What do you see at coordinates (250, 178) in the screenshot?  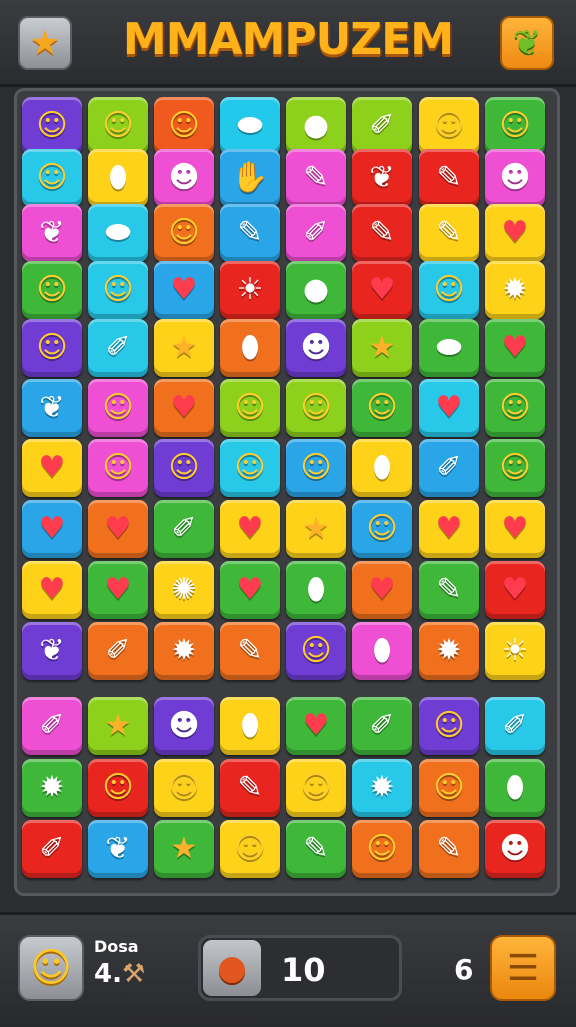 I see `tile: ✋` at bounding box center [250, 178].